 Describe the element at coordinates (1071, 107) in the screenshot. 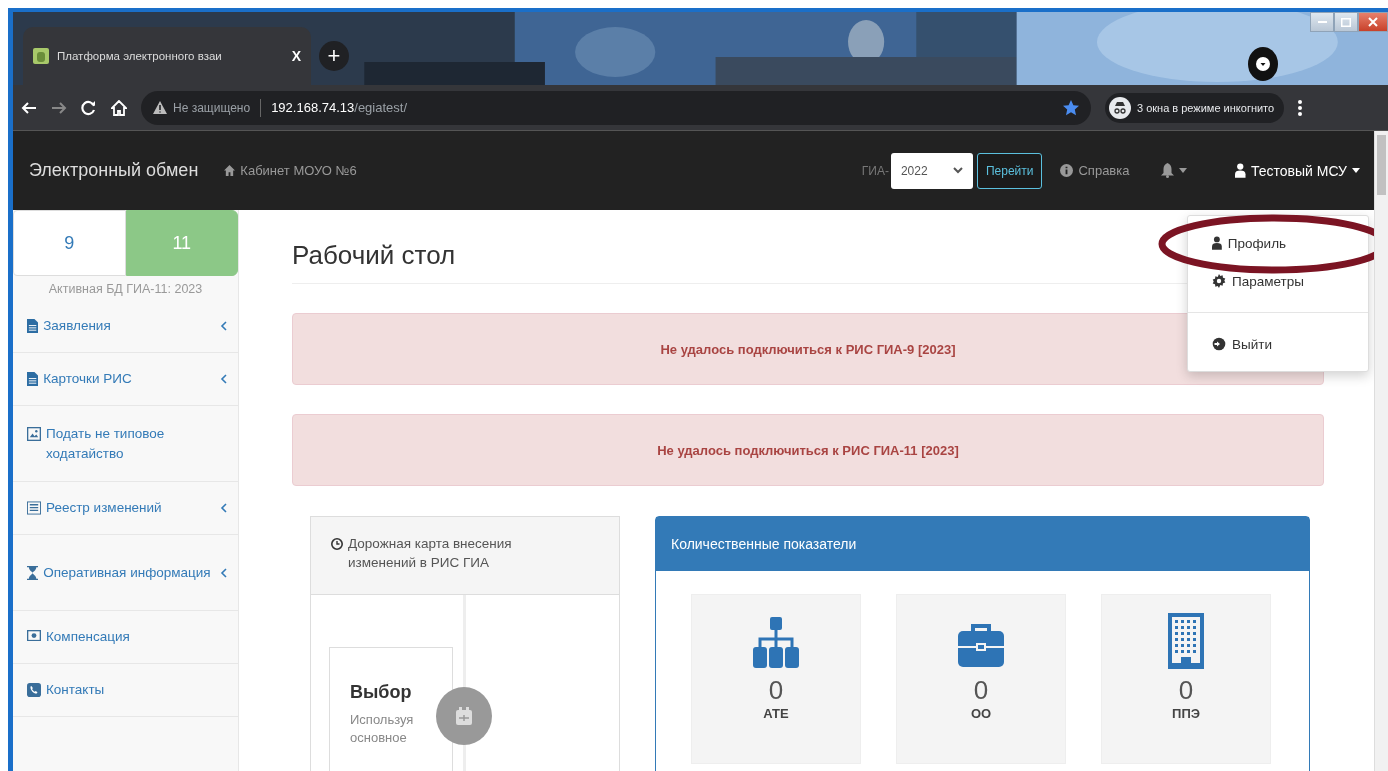

I see `star-icon` at that location.